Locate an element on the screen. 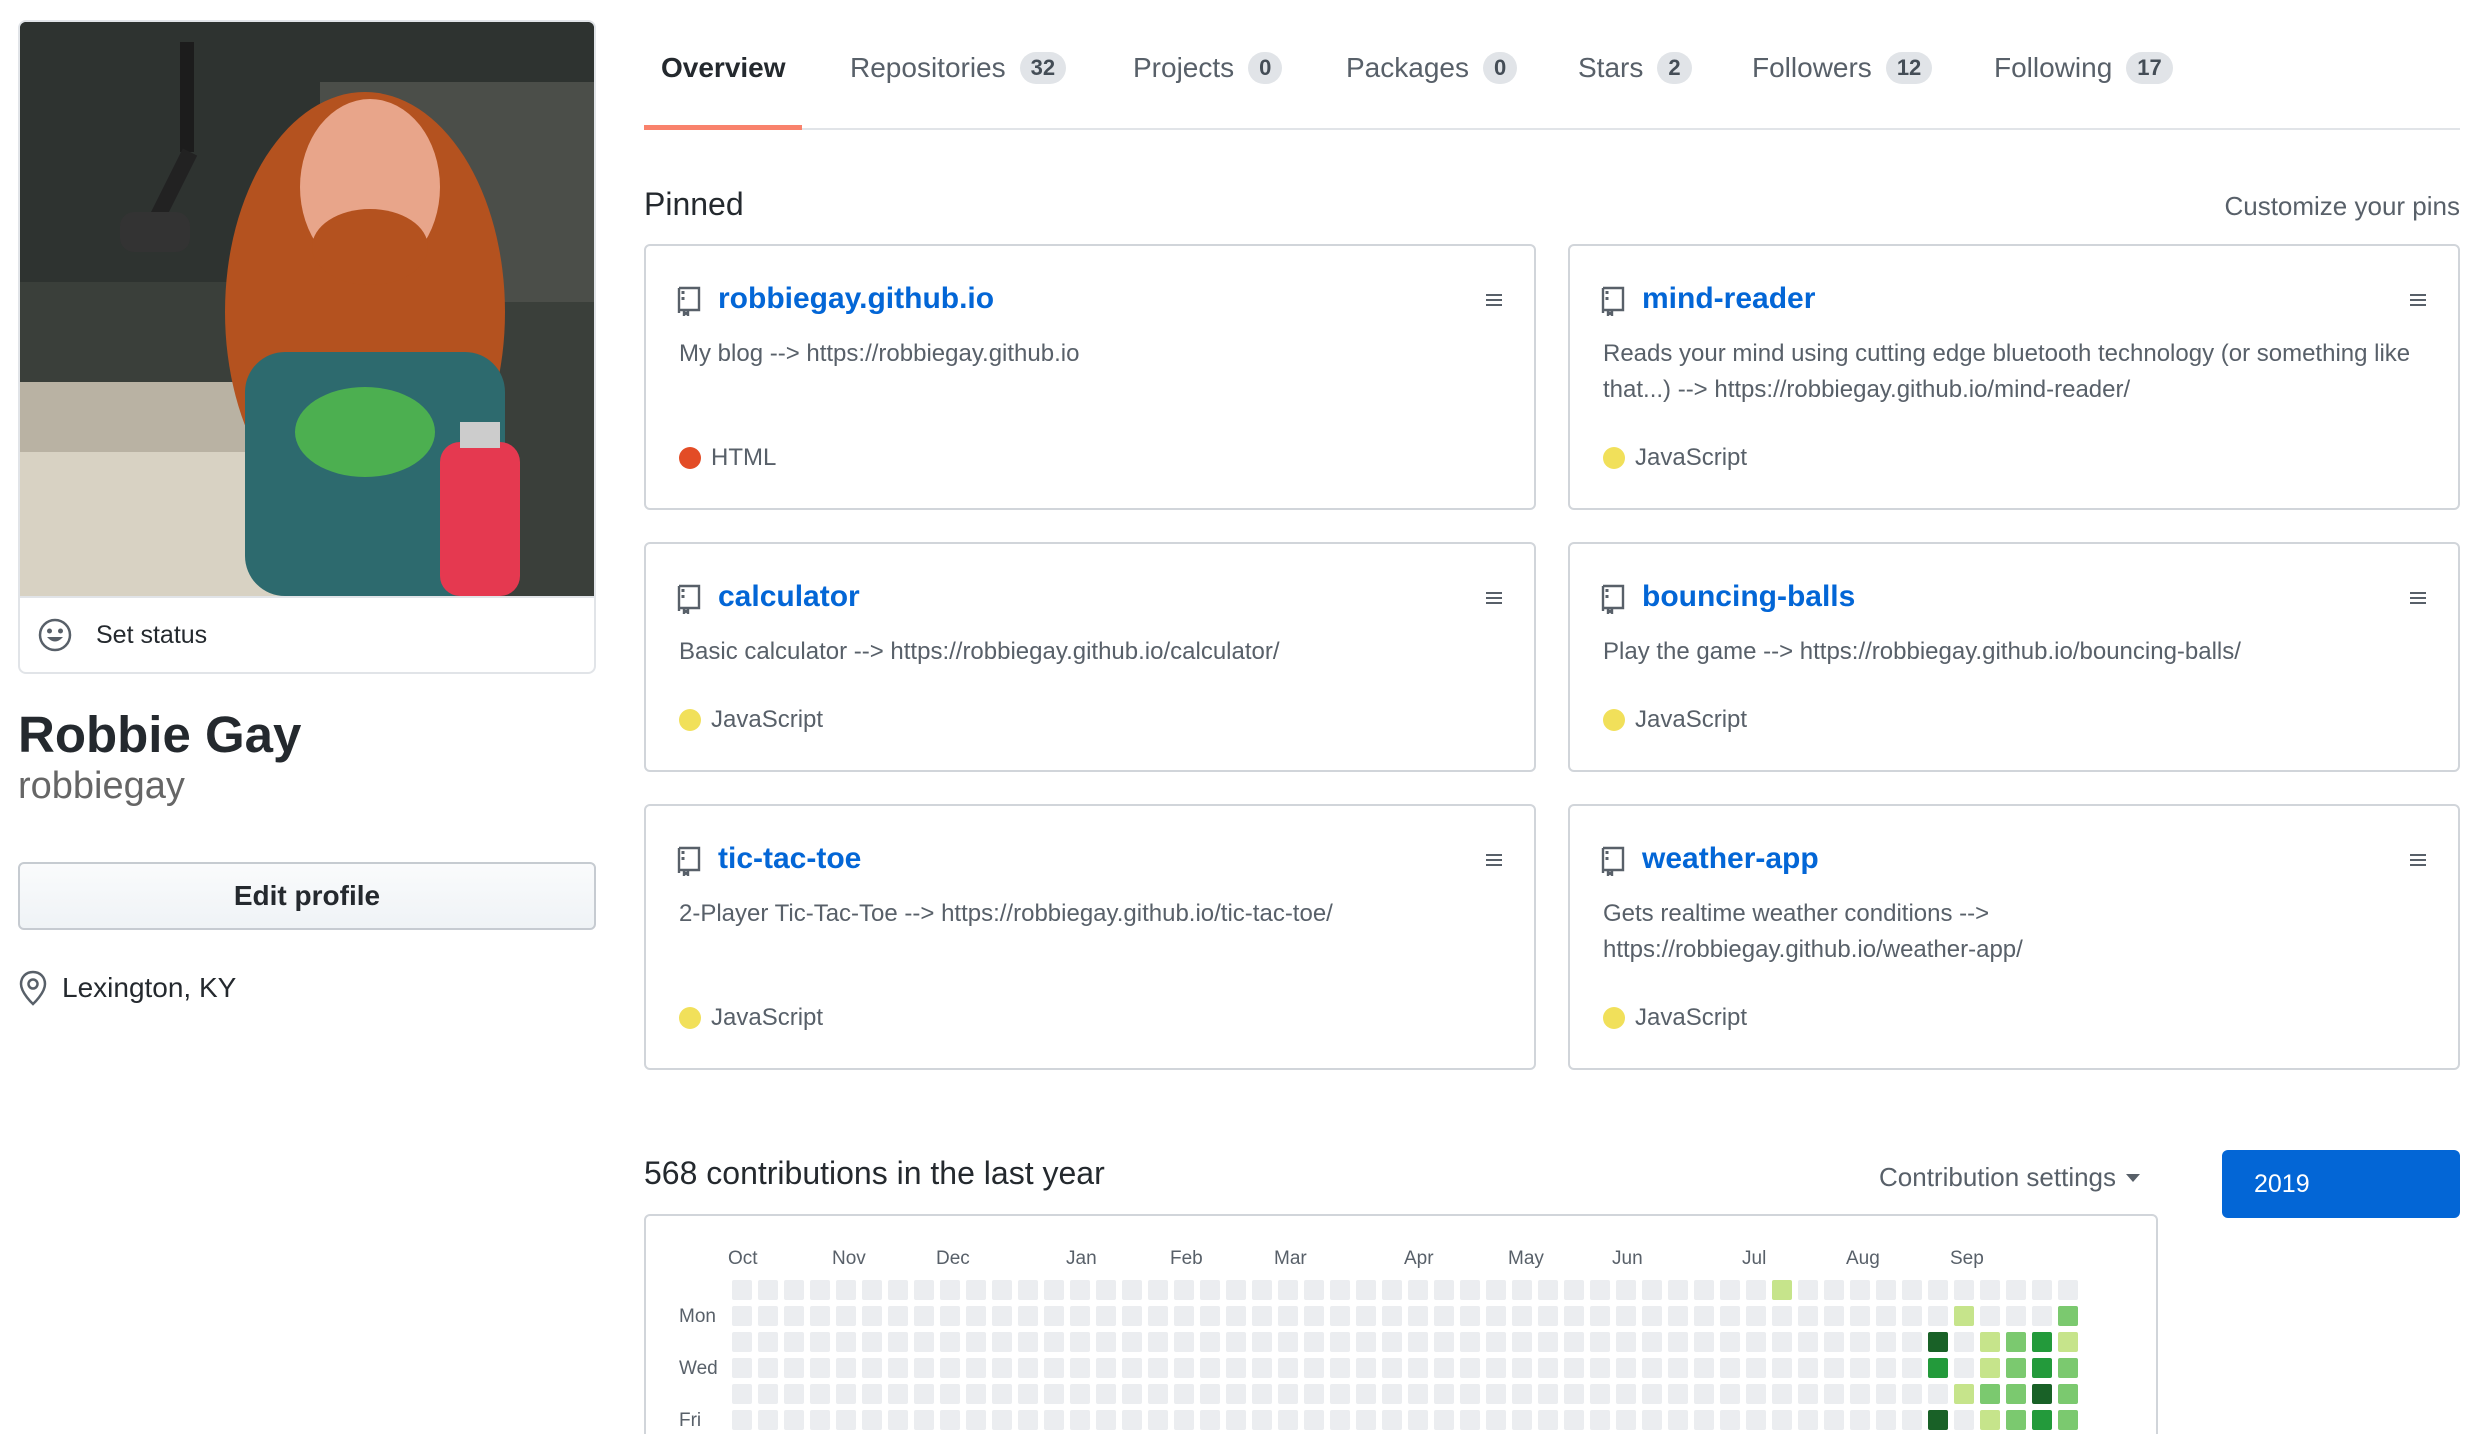 The height and width of the screenshot is (1434, 2470). avatar is located at coordinates (307, 309).